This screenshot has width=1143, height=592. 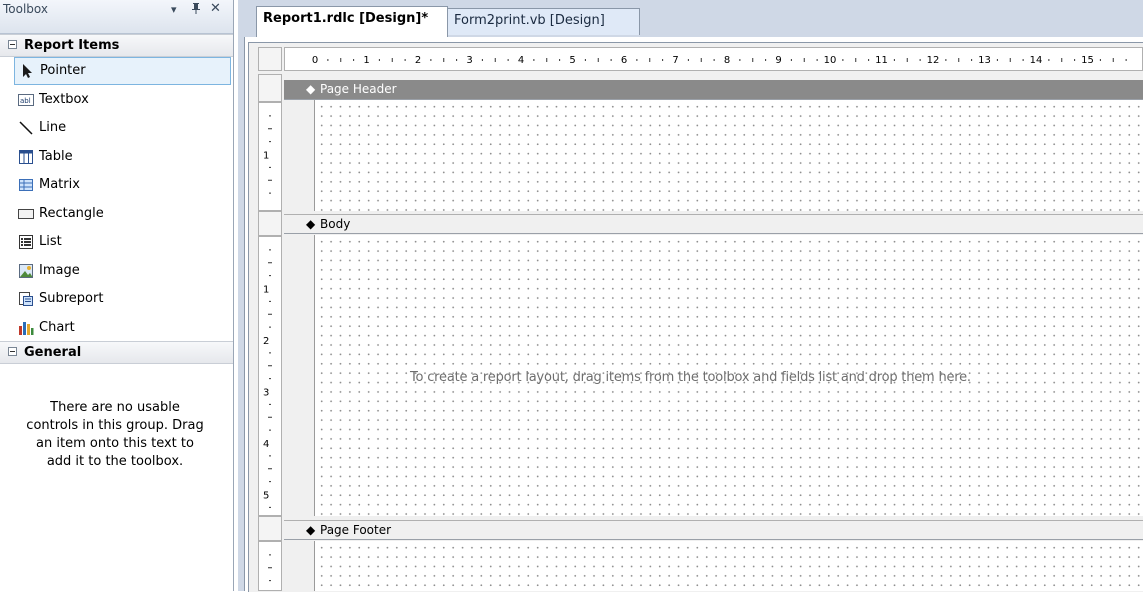 What do you see at coordinates (26, 214) in the screenshot?
I see `rectangle-icon` at bounding box center [26, 214].